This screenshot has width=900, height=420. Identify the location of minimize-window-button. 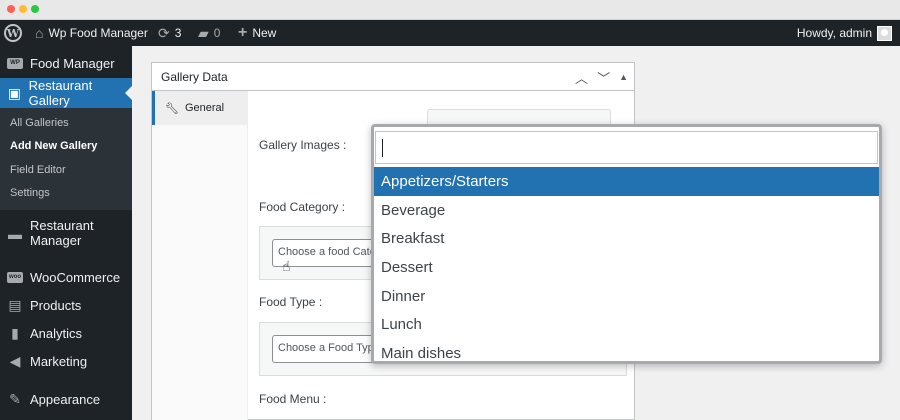
(23, 9).